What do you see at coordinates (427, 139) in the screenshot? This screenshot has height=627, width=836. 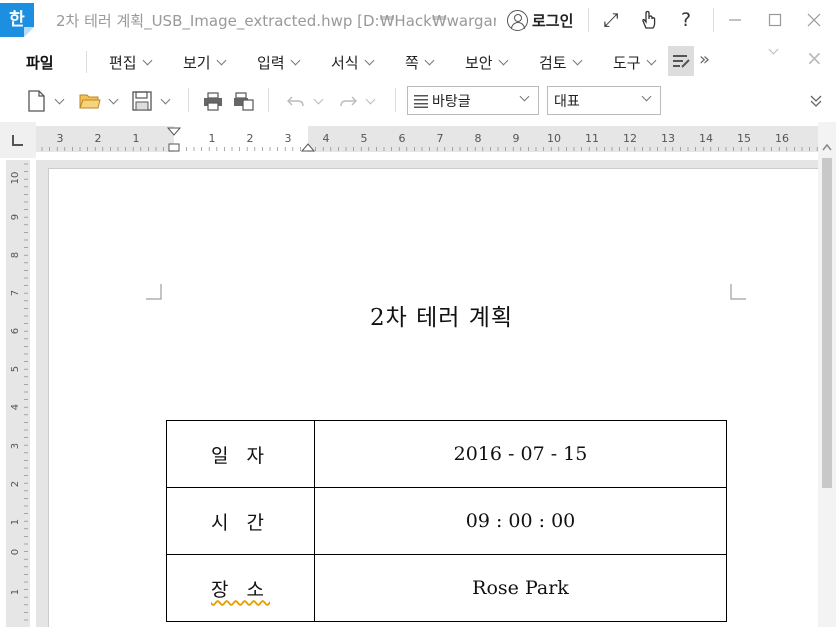 I see `horizontal-ruler: 3 2 1 1 2 3 4 5 6 7 8 9 10 11 12 13 14 15 16` at bounding box center [427, 139].